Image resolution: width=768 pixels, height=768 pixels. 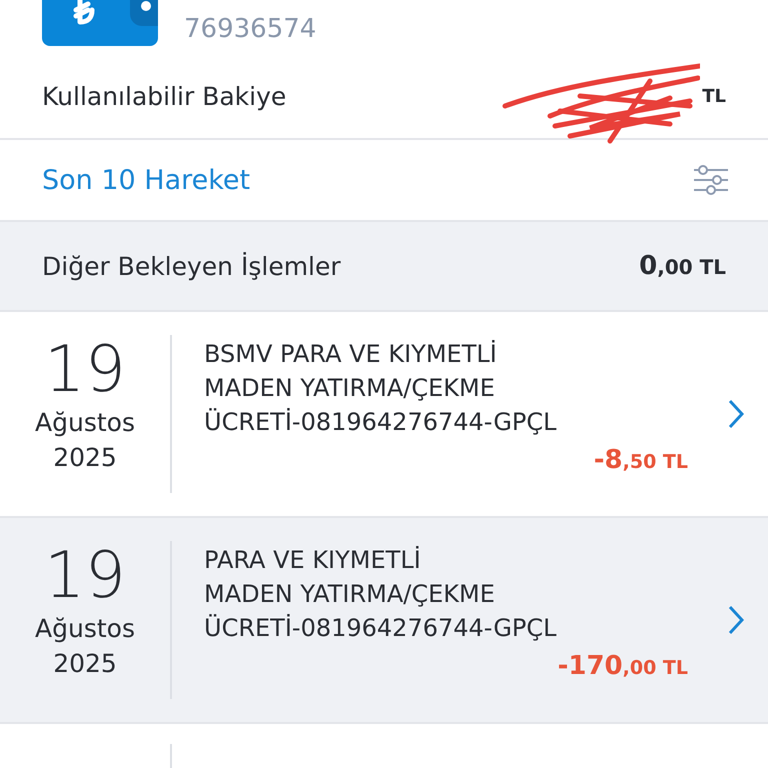 What do you see at coordinates (623, 666) in the screenshot?
I see `transaction-amount: -170,00 TL` at bounding box center [623, 666].